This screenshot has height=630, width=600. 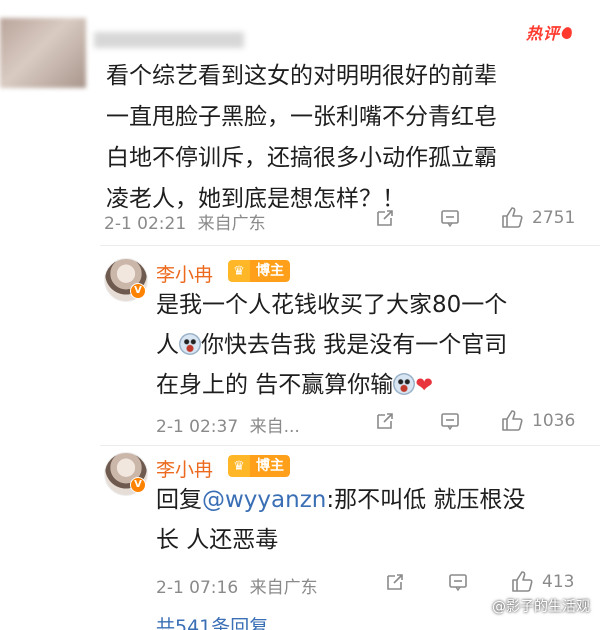 I want to click on reply-location: 来自广东, so click(x=283, y=588).